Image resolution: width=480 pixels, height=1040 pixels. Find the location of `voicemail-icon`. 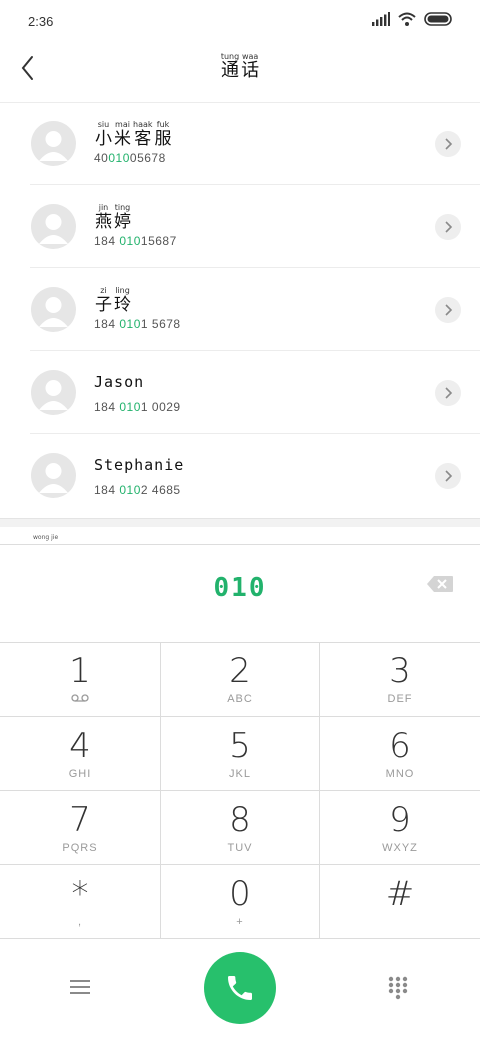

voicemail-icon is located at coordinates (80, 698).